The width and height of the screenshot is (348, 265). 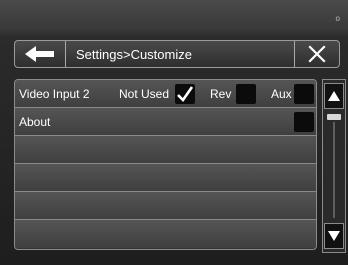 I want to click on scrollbar, so click(x=334, y=166).